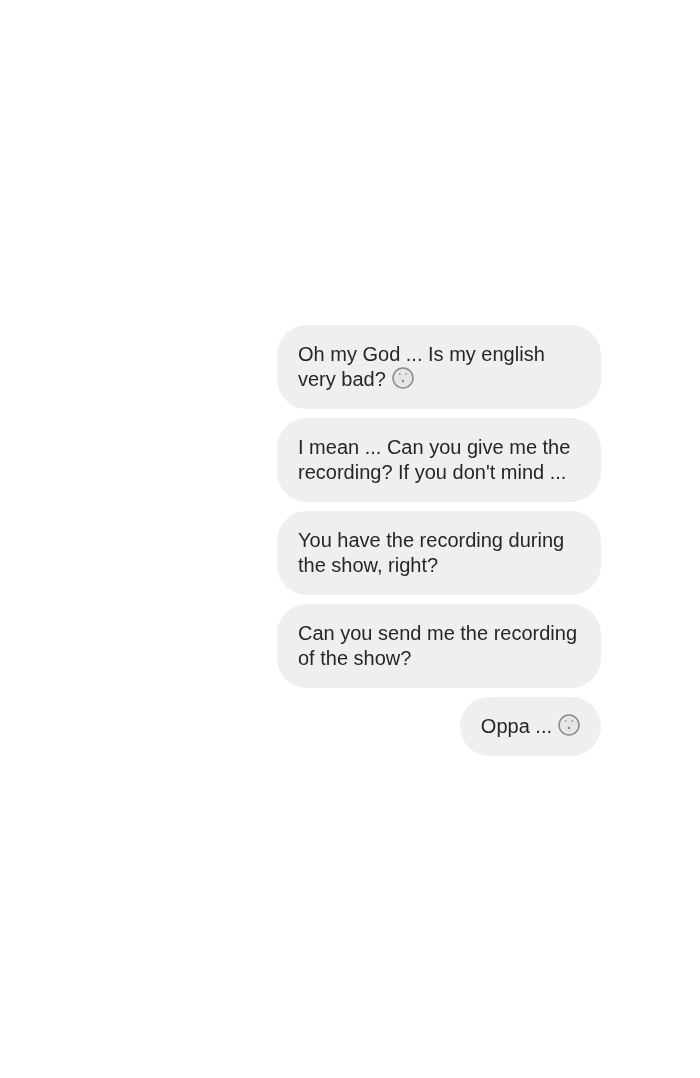 The width and height of the screenshot is (700, 1078). I want to click on message-text: You have the recording during the show, right?, so click(431, 552).